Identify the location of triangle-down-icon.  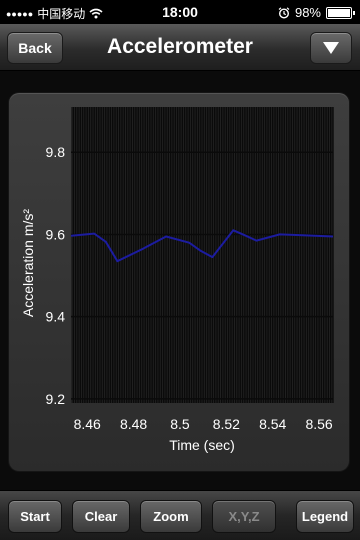
(331, 48).